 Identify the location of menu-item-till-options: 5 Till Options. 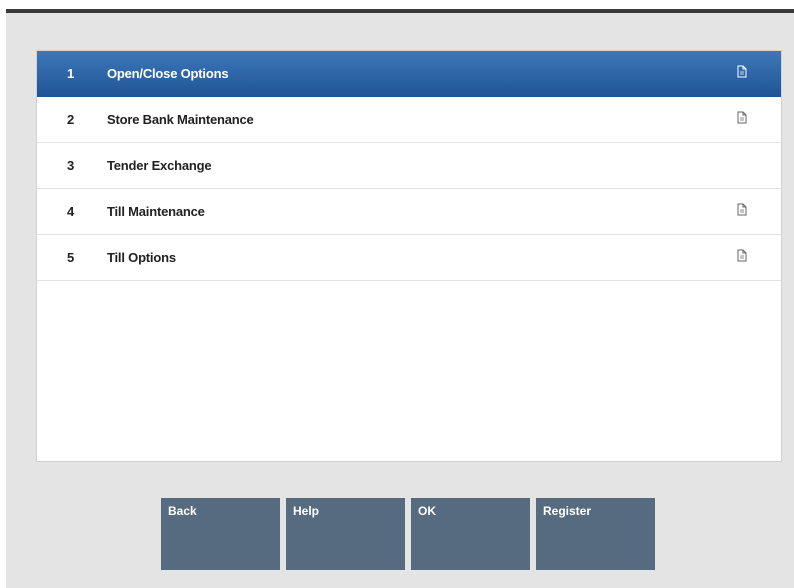
(409, 258).